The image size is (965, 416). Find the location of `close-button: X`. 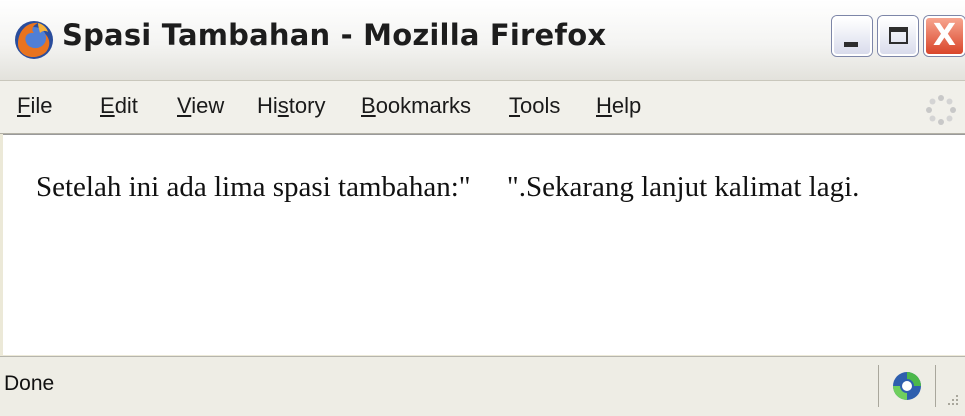

close-button: X is located at coordinates (944, 36).